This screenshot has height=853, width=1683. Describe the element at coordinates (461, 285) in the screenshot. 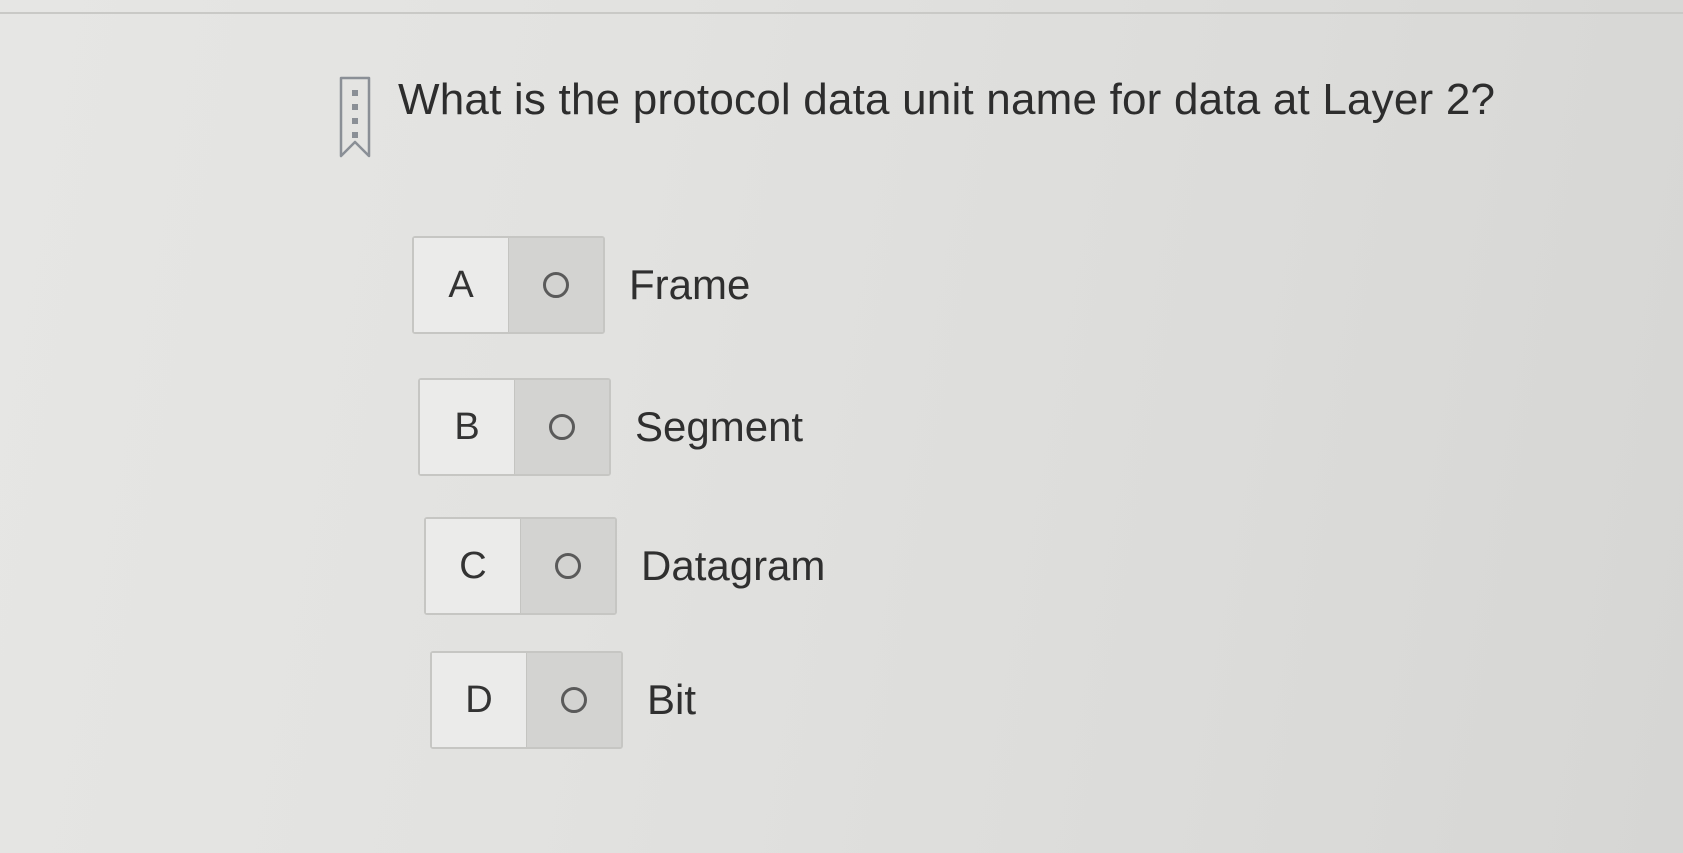

I see `option-letter: A` at that location.